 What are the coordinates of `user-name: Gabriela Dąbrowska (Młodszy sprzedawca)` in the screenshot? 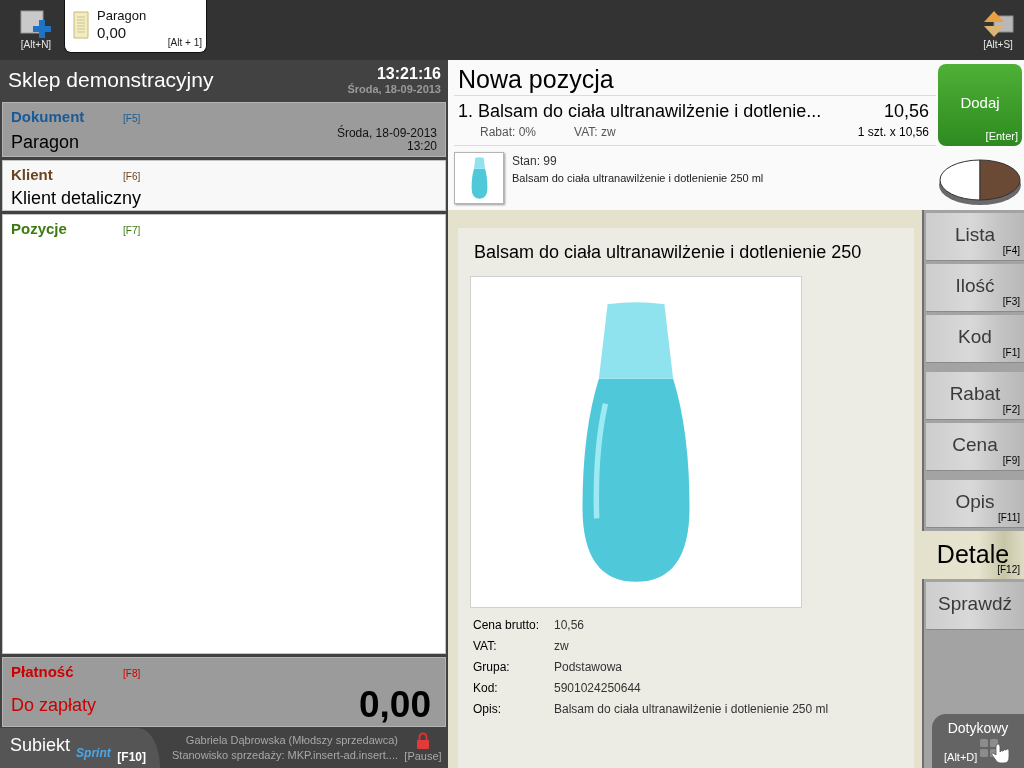 It's located at (291, 740).